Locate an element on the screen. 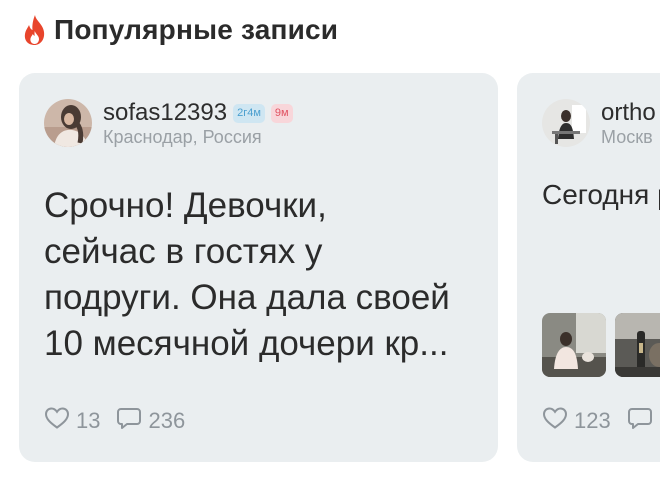 This screenshot has height=486, width=660. post-author: sofas12393 2г4м 9м Краснодар, Россия is located at coordinates (168, 123).